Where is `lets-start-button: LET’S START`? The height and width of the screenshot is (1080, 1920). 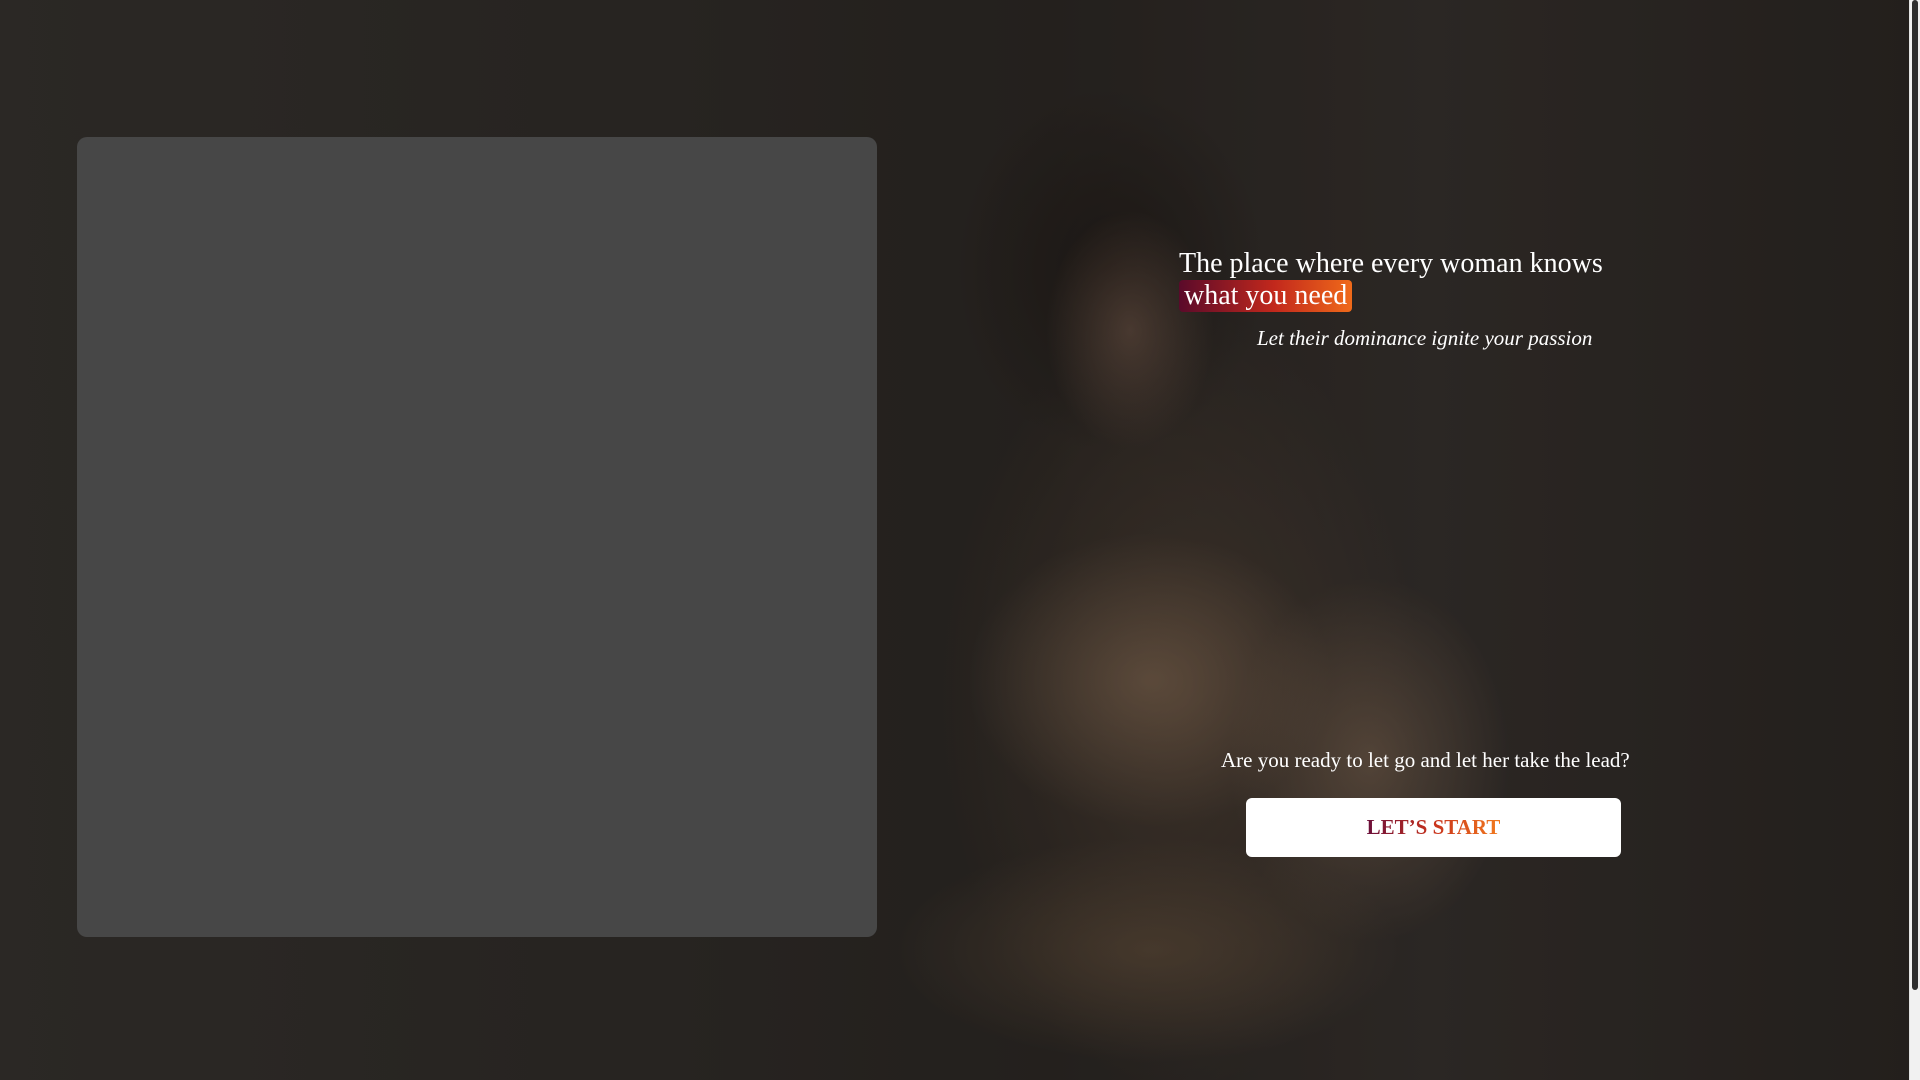 lets-start-button: LET’S START is located at coordinates (1433, 827).